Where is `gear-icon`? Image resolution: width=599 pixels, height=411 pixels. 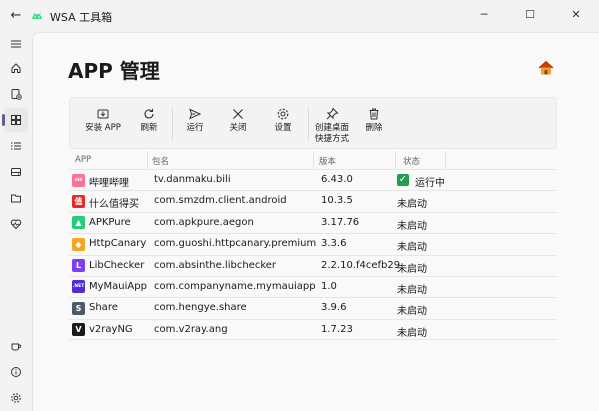 gear-icon is located at coordinates (283, 114).